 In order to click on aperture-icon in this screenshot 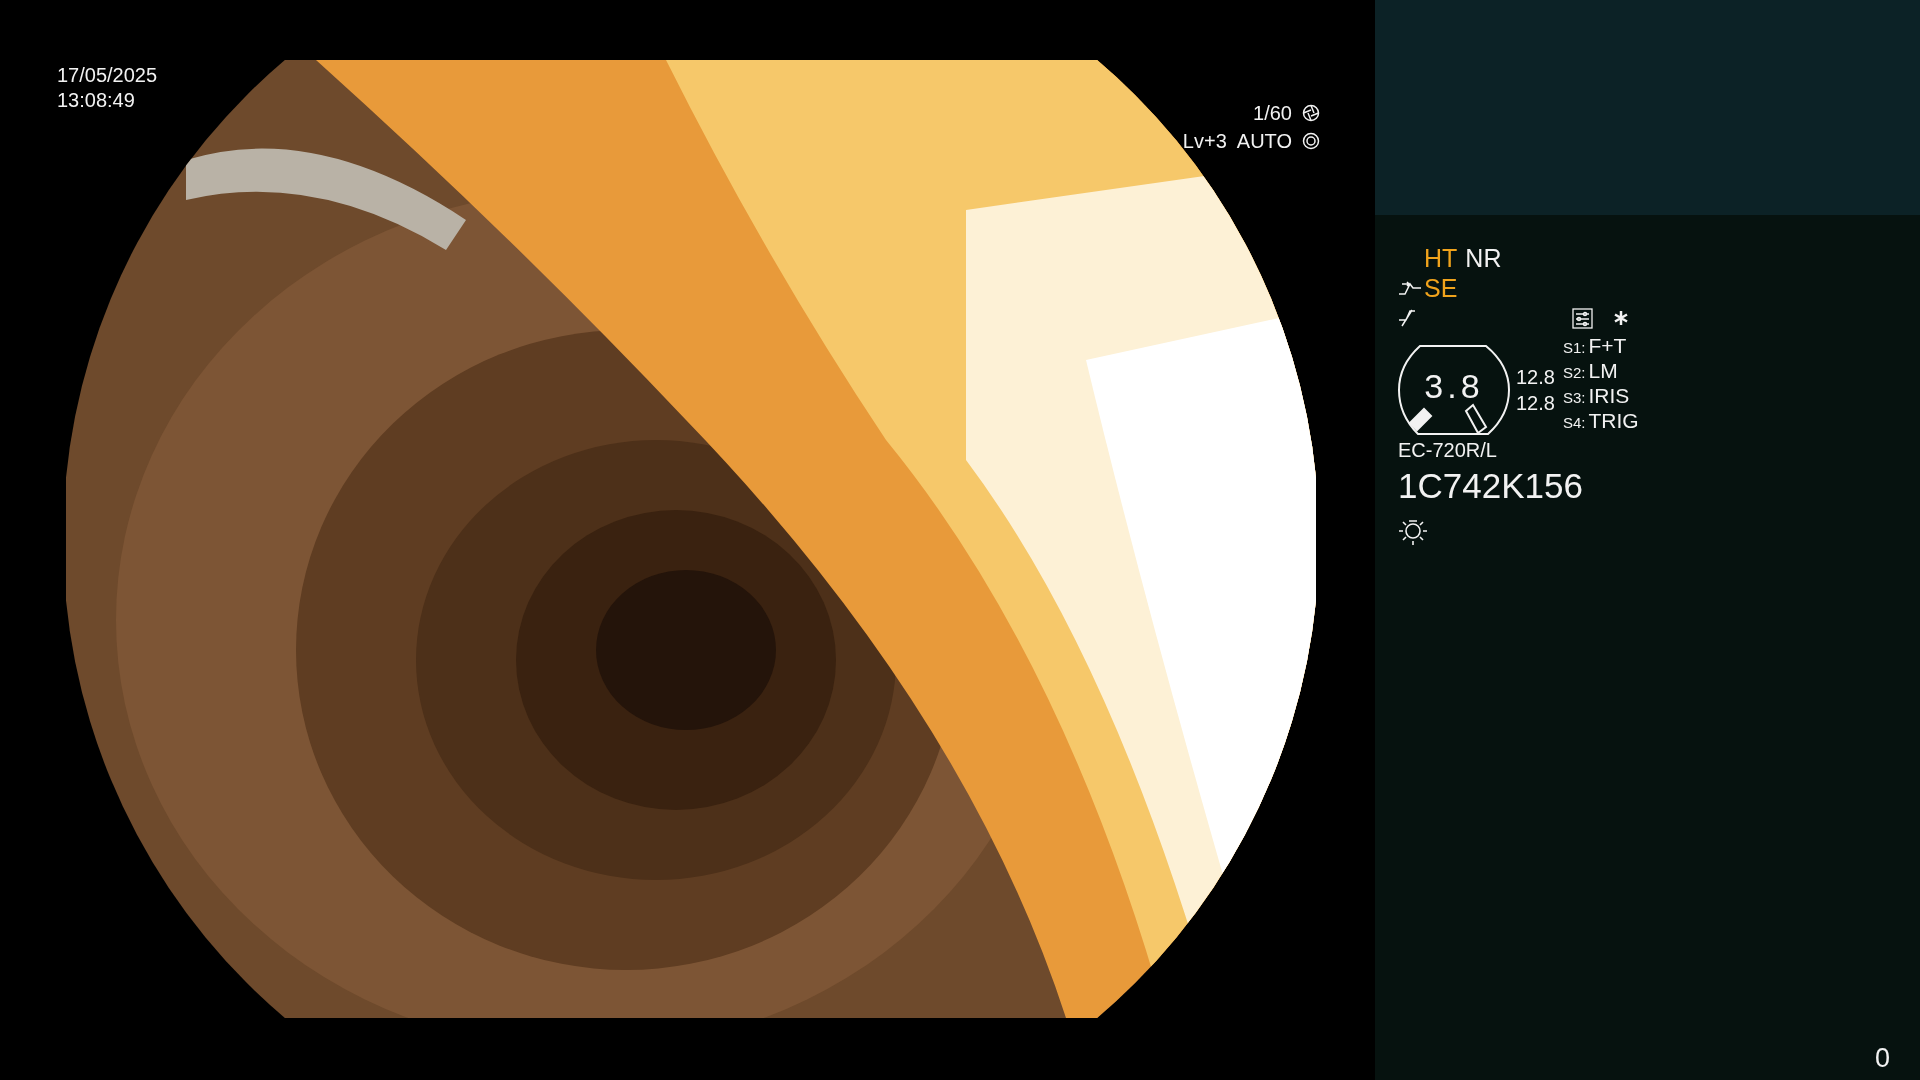, I will do `click(1311, 141)`.